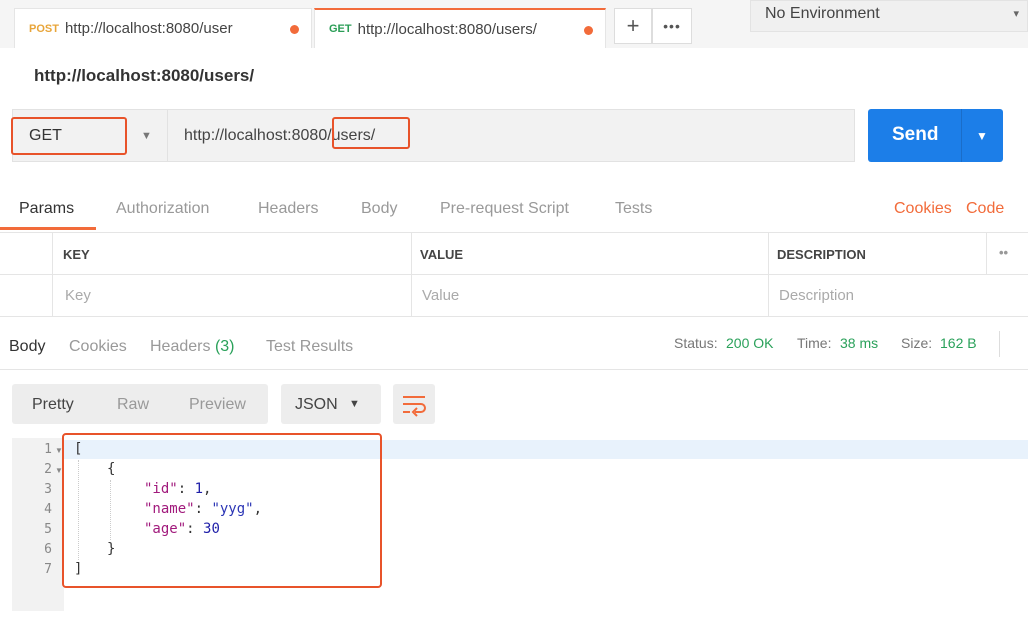 This screenshot has height=626, width=1028. What do you see at coordinates (442, 254) in the screenshot?
I see `column-header-label: VALUE` at bounding box center [442, 254].